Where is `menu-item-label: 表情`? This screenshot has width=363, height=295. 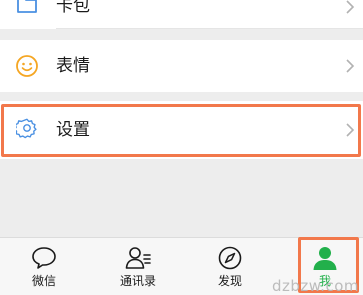 menu-item-label: 表情 is located at coordinates (73, 66).